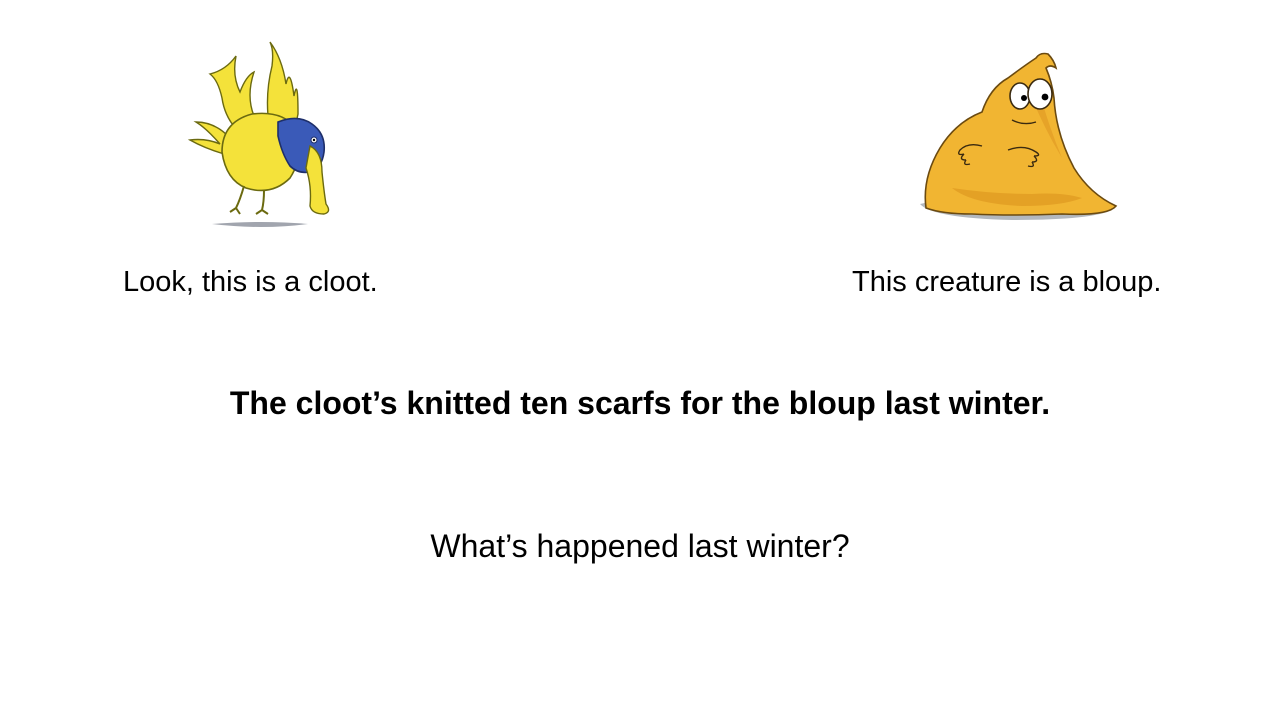 This screenshot has width=1280, height=720. I want to click on cloot-illustration, so click(262, 137).